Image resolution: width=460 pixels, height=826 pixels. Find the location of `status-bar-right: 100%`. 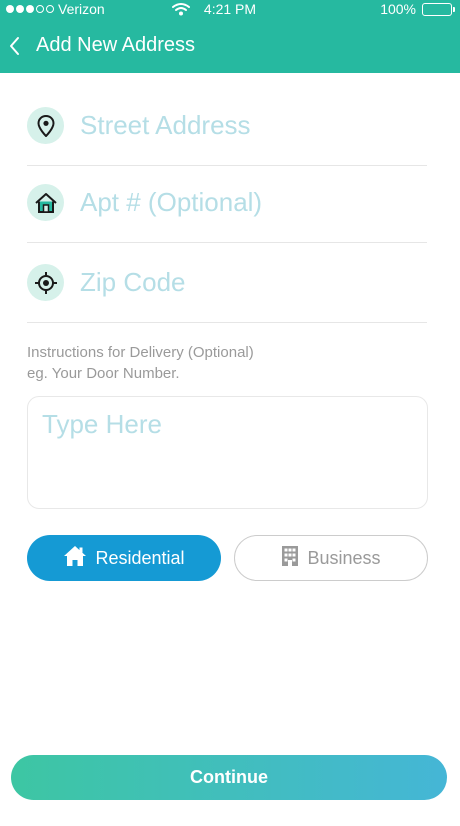

status-bar-right: 100% is located at coordinates (417, 9).